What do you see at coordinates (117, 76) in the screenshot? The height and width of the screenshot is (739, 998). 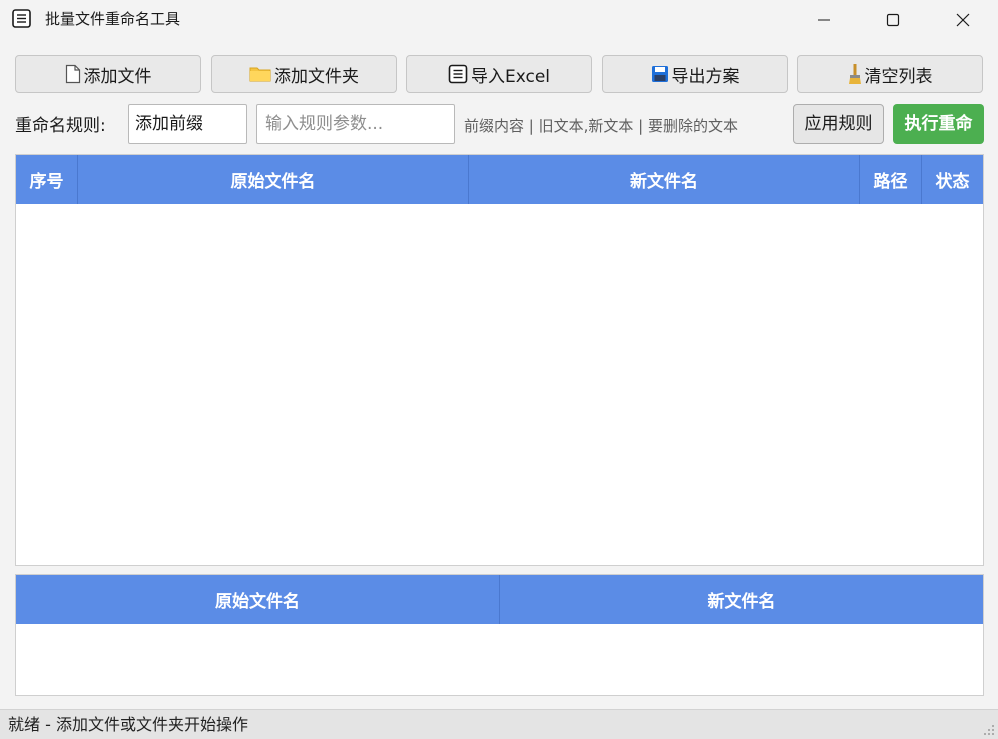 I see `add-file-label: 添加文件` at bounding box center [117, 76].